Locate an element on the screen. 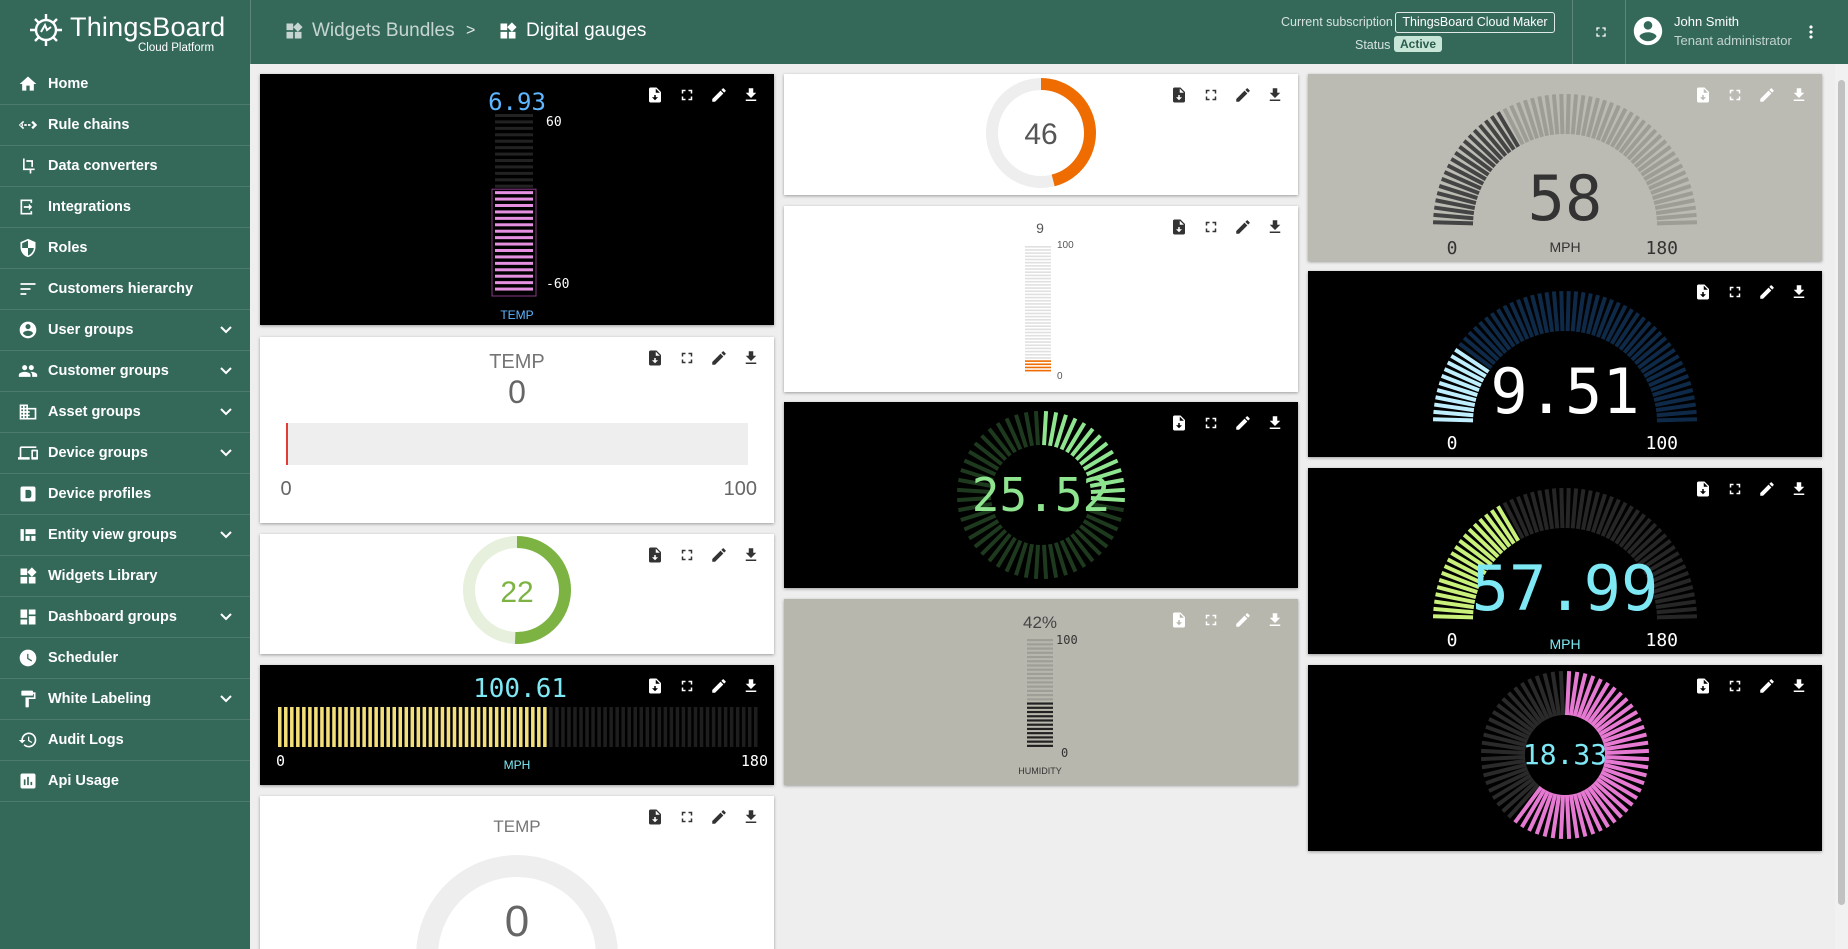 The image size is (1848, 949). widget-radial-green: 25.52 is located at coordinates (1041, 495).